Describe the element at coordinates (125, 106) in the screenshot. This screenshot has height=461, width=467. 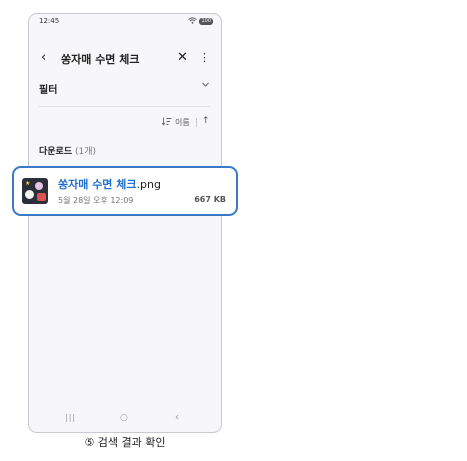
I see `divider` at that location.